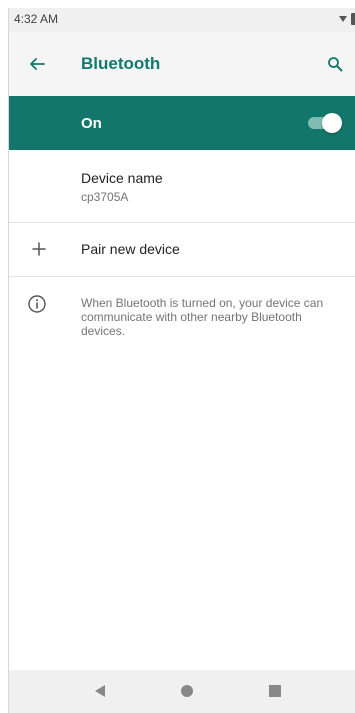 The width and height of the screenshot is (355, 713). Describe the element at coordinates (182, 123) in the screenshot. I see `bluetooth-master-switch-bar: On` at that location.